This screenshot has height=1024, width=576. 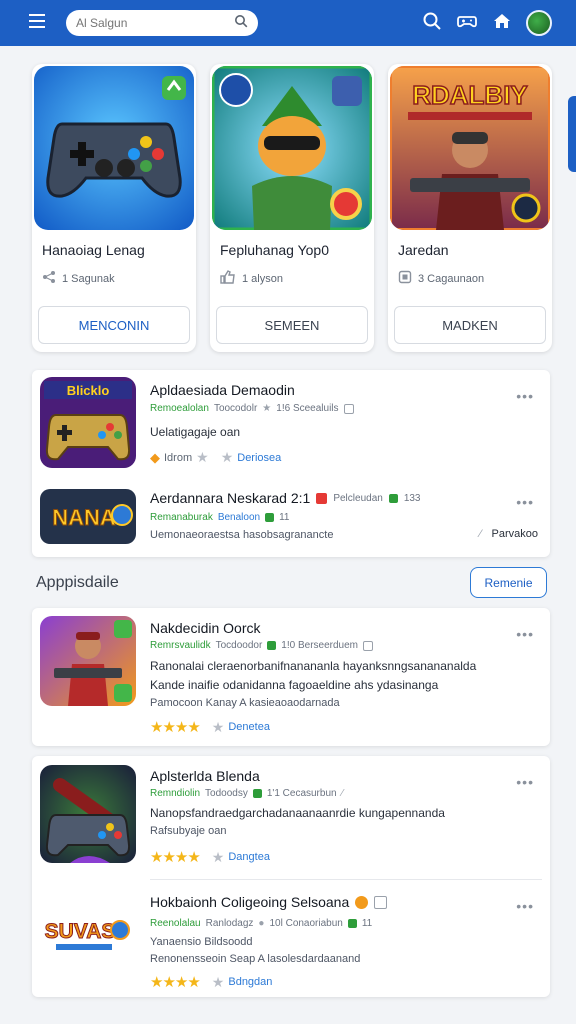 I want to click on details-link: Dangtea, so click(x=249, y=857).